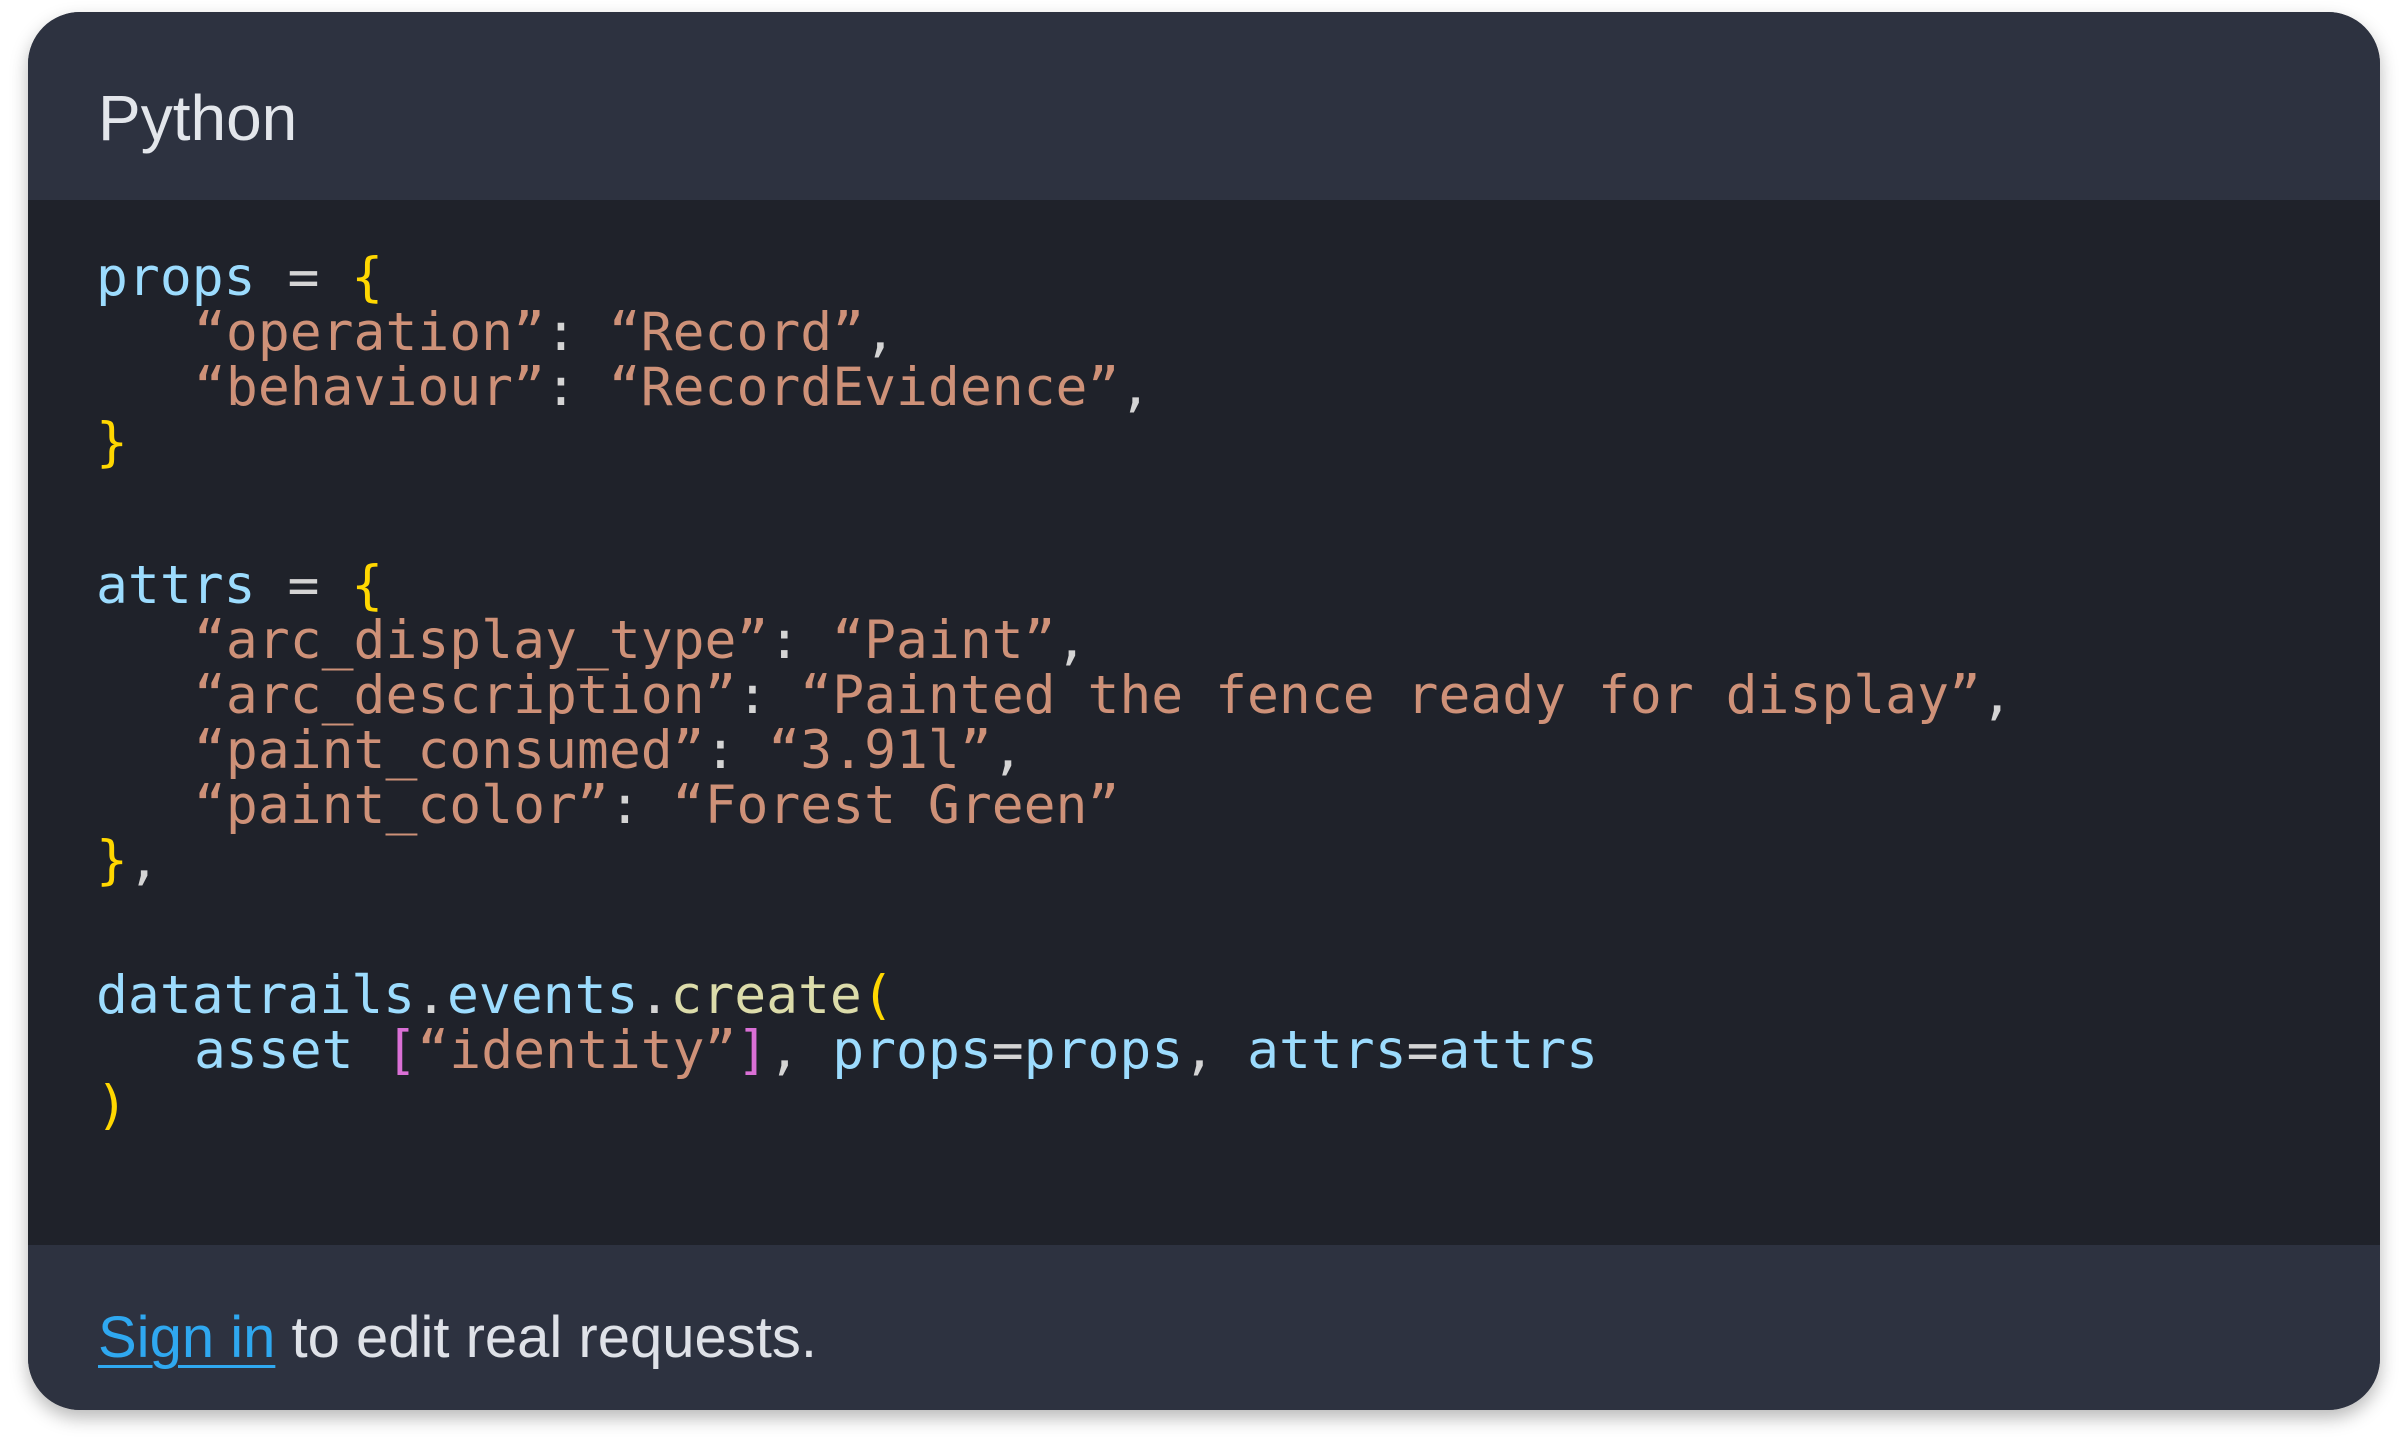 The width and height of the screenshot is (2403, 1450). Describe the element at coordinates (290, 1050) in the screenshot. I see `code-identifier: asset` at that location.